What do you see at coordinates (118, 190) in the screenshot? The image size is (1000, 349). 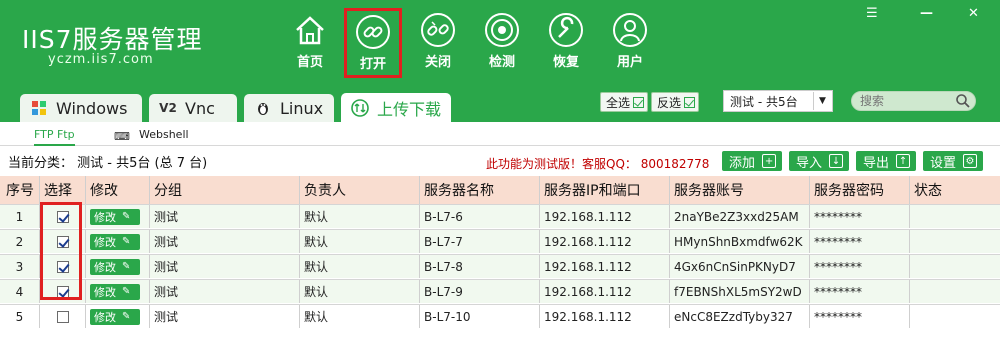 I see `col-edit: 修改` at bounding box center [118, 190].